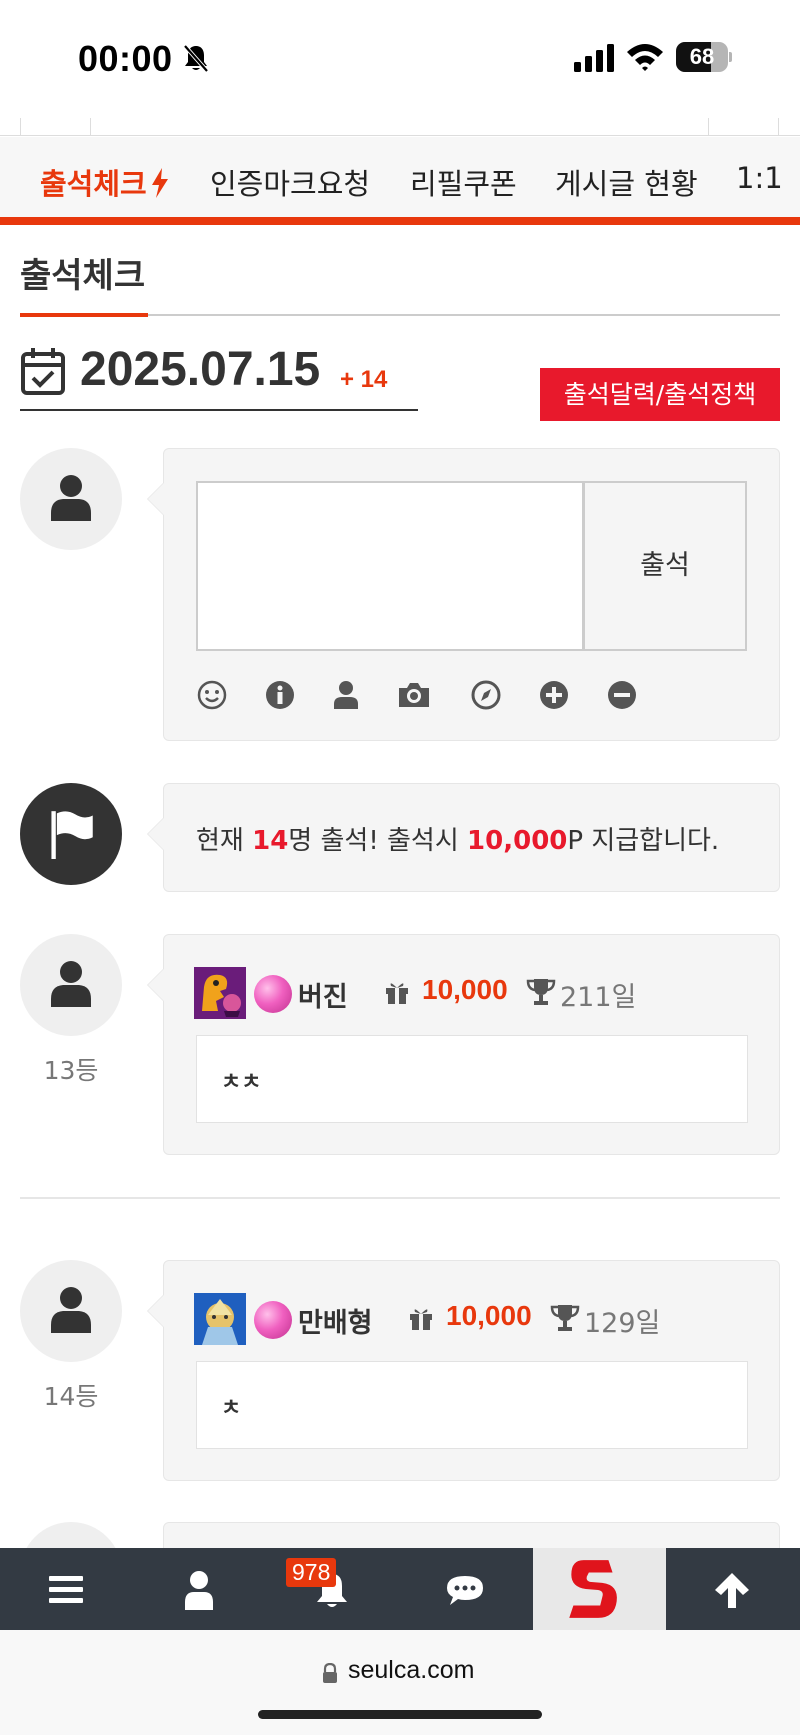 This screenshot has width=800, height=1735. Describe the element at coordinates (517, 841) in the screenshot. I see `notice-points: 10,000` at that location.